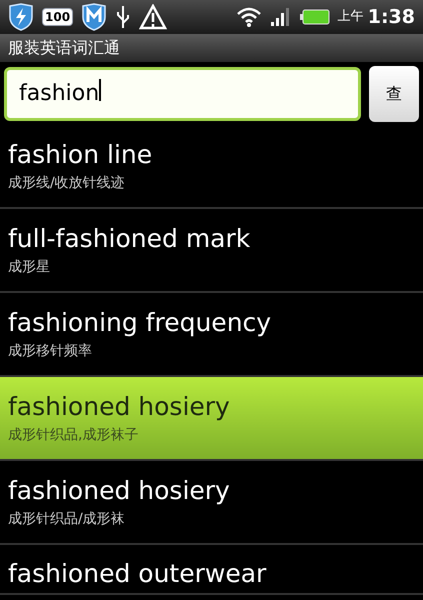 The height and width of the screenshot is (600, 423). Describe the element at coordinates (50, 351) in the screenshot. I see `meaning-text: 成形移针频率` at that location.